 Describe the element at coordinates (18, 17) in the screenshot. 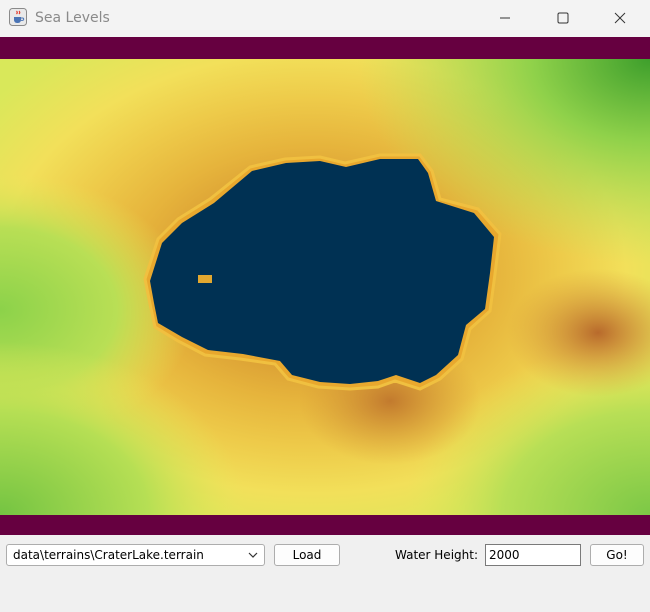

I see `java-cup-icon` at that location.